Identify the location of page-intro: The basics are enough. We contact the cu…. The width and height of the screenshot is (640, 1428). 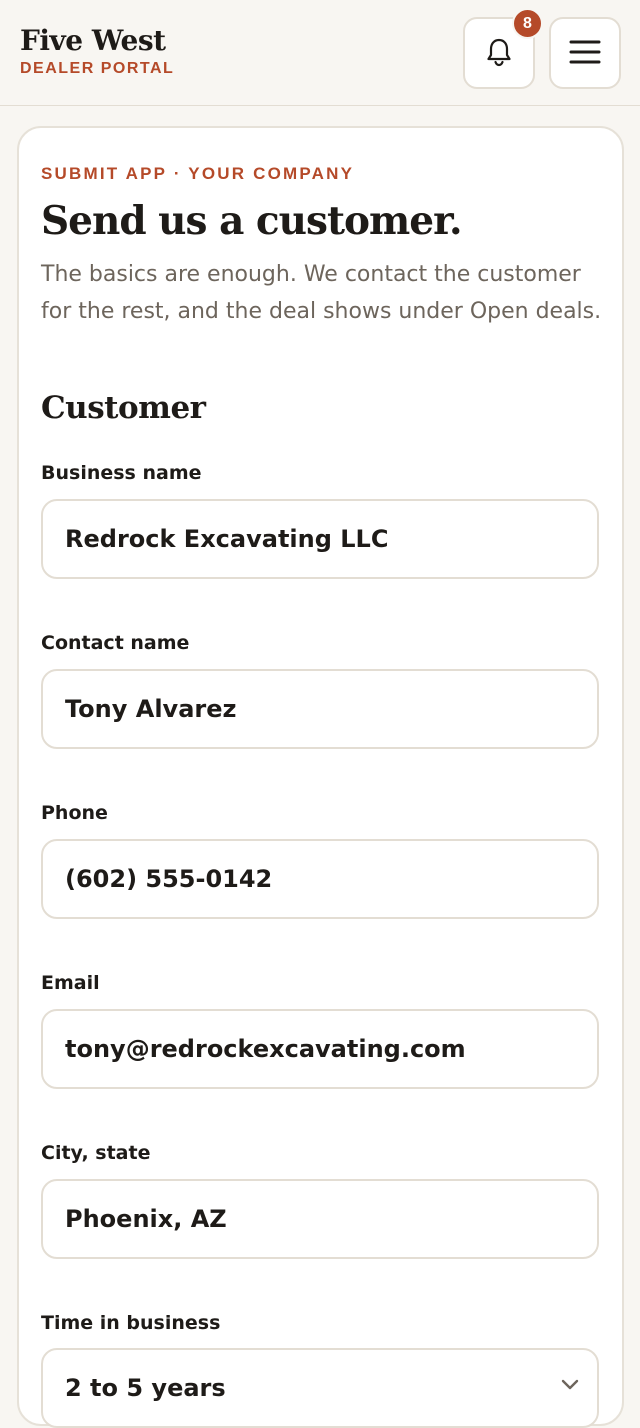
(321, 293).